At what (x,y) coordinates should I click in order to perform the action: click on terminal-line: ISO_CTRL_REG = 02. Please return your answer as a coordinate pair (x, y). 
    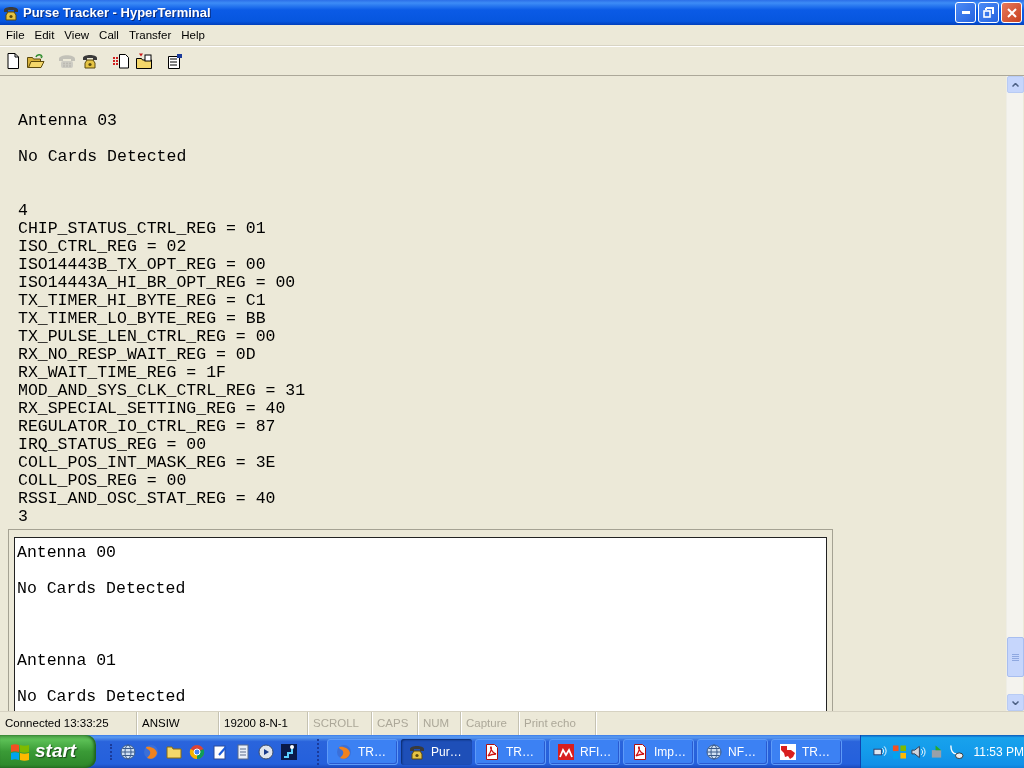
    Looking at the image, I should click on (102, 246).